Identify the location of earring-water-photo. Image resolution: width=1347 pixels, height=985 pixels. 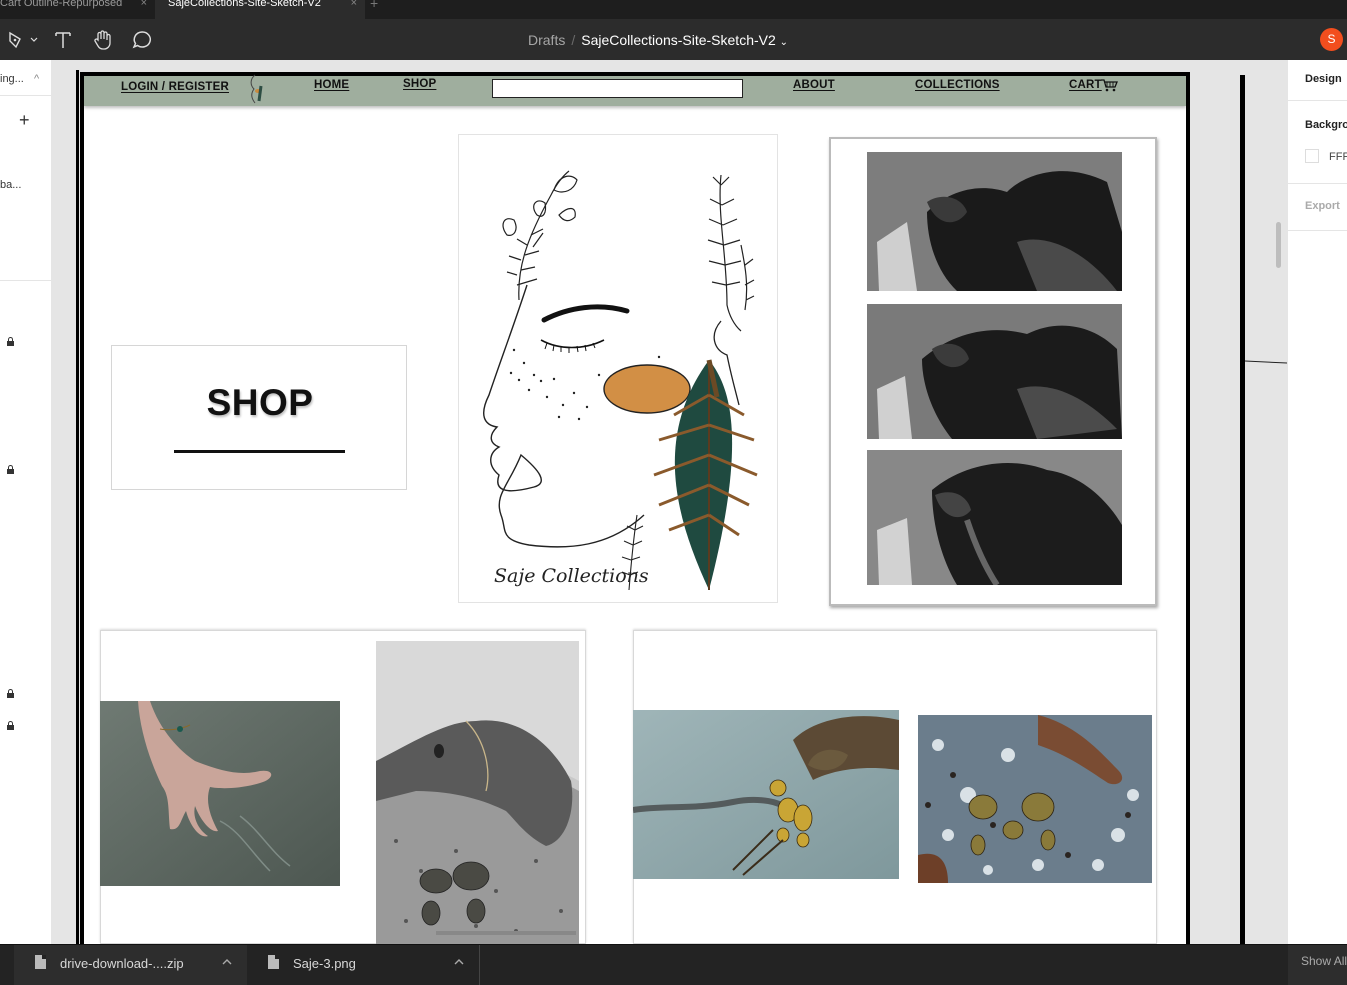
(766, 794).